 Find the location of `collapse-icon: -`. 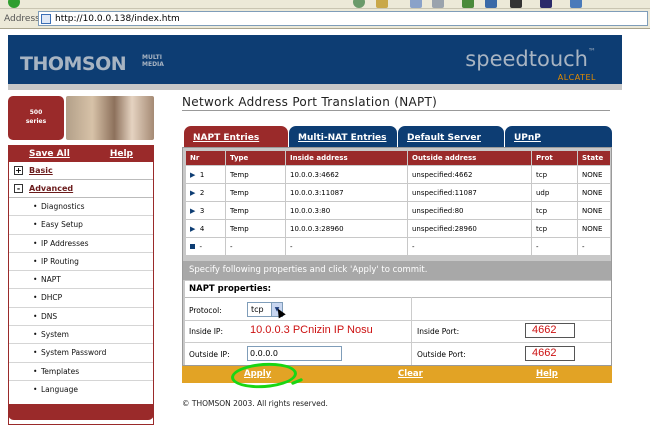

collapse-icon: - is located at coordinates (18, 188).